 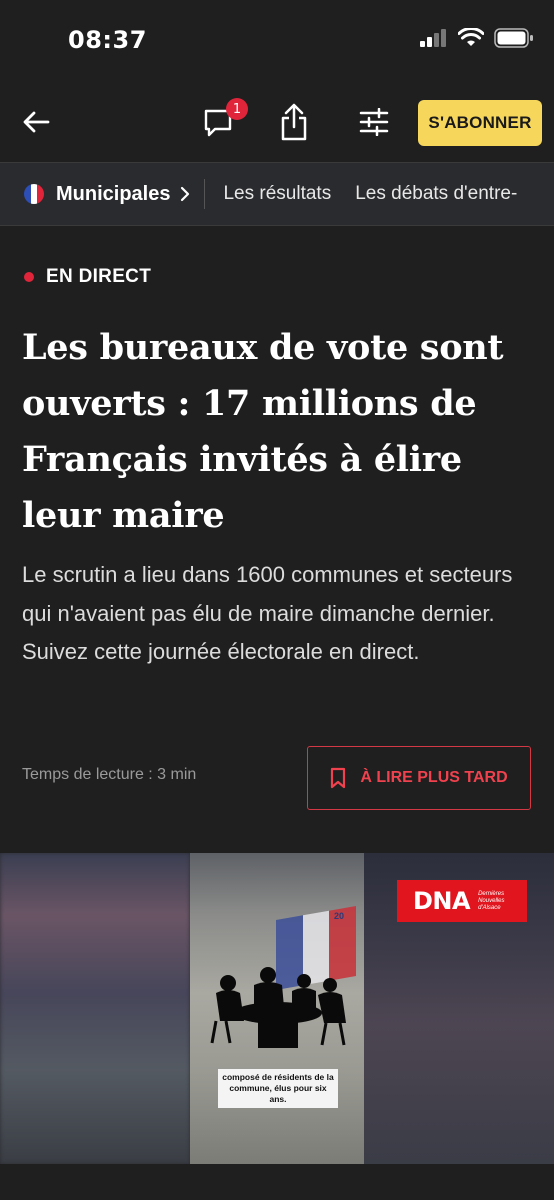 What do you see at coordinates (338, 778) in the screenshot?
I see `bookmark-icon` at bounding box center [338, 778].